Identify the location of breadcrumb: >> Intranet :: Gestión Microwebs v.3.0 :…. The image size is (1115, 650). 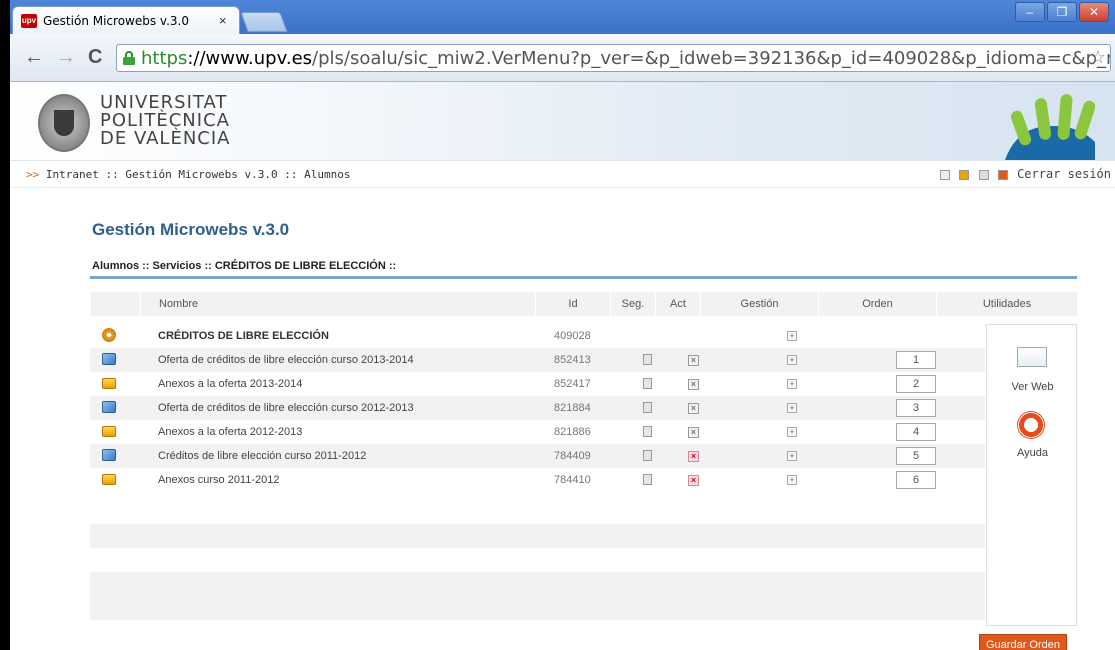
(188, 174).